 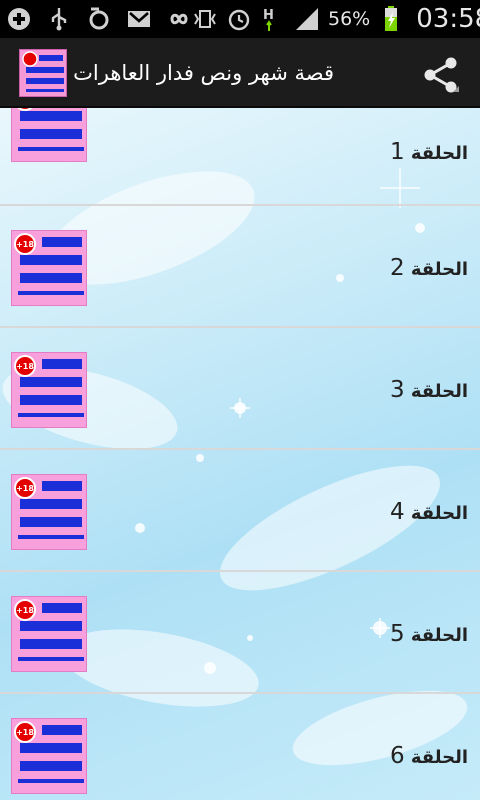 I want to click on episode-title: الحلقة 6, so click(x=368, y=756).